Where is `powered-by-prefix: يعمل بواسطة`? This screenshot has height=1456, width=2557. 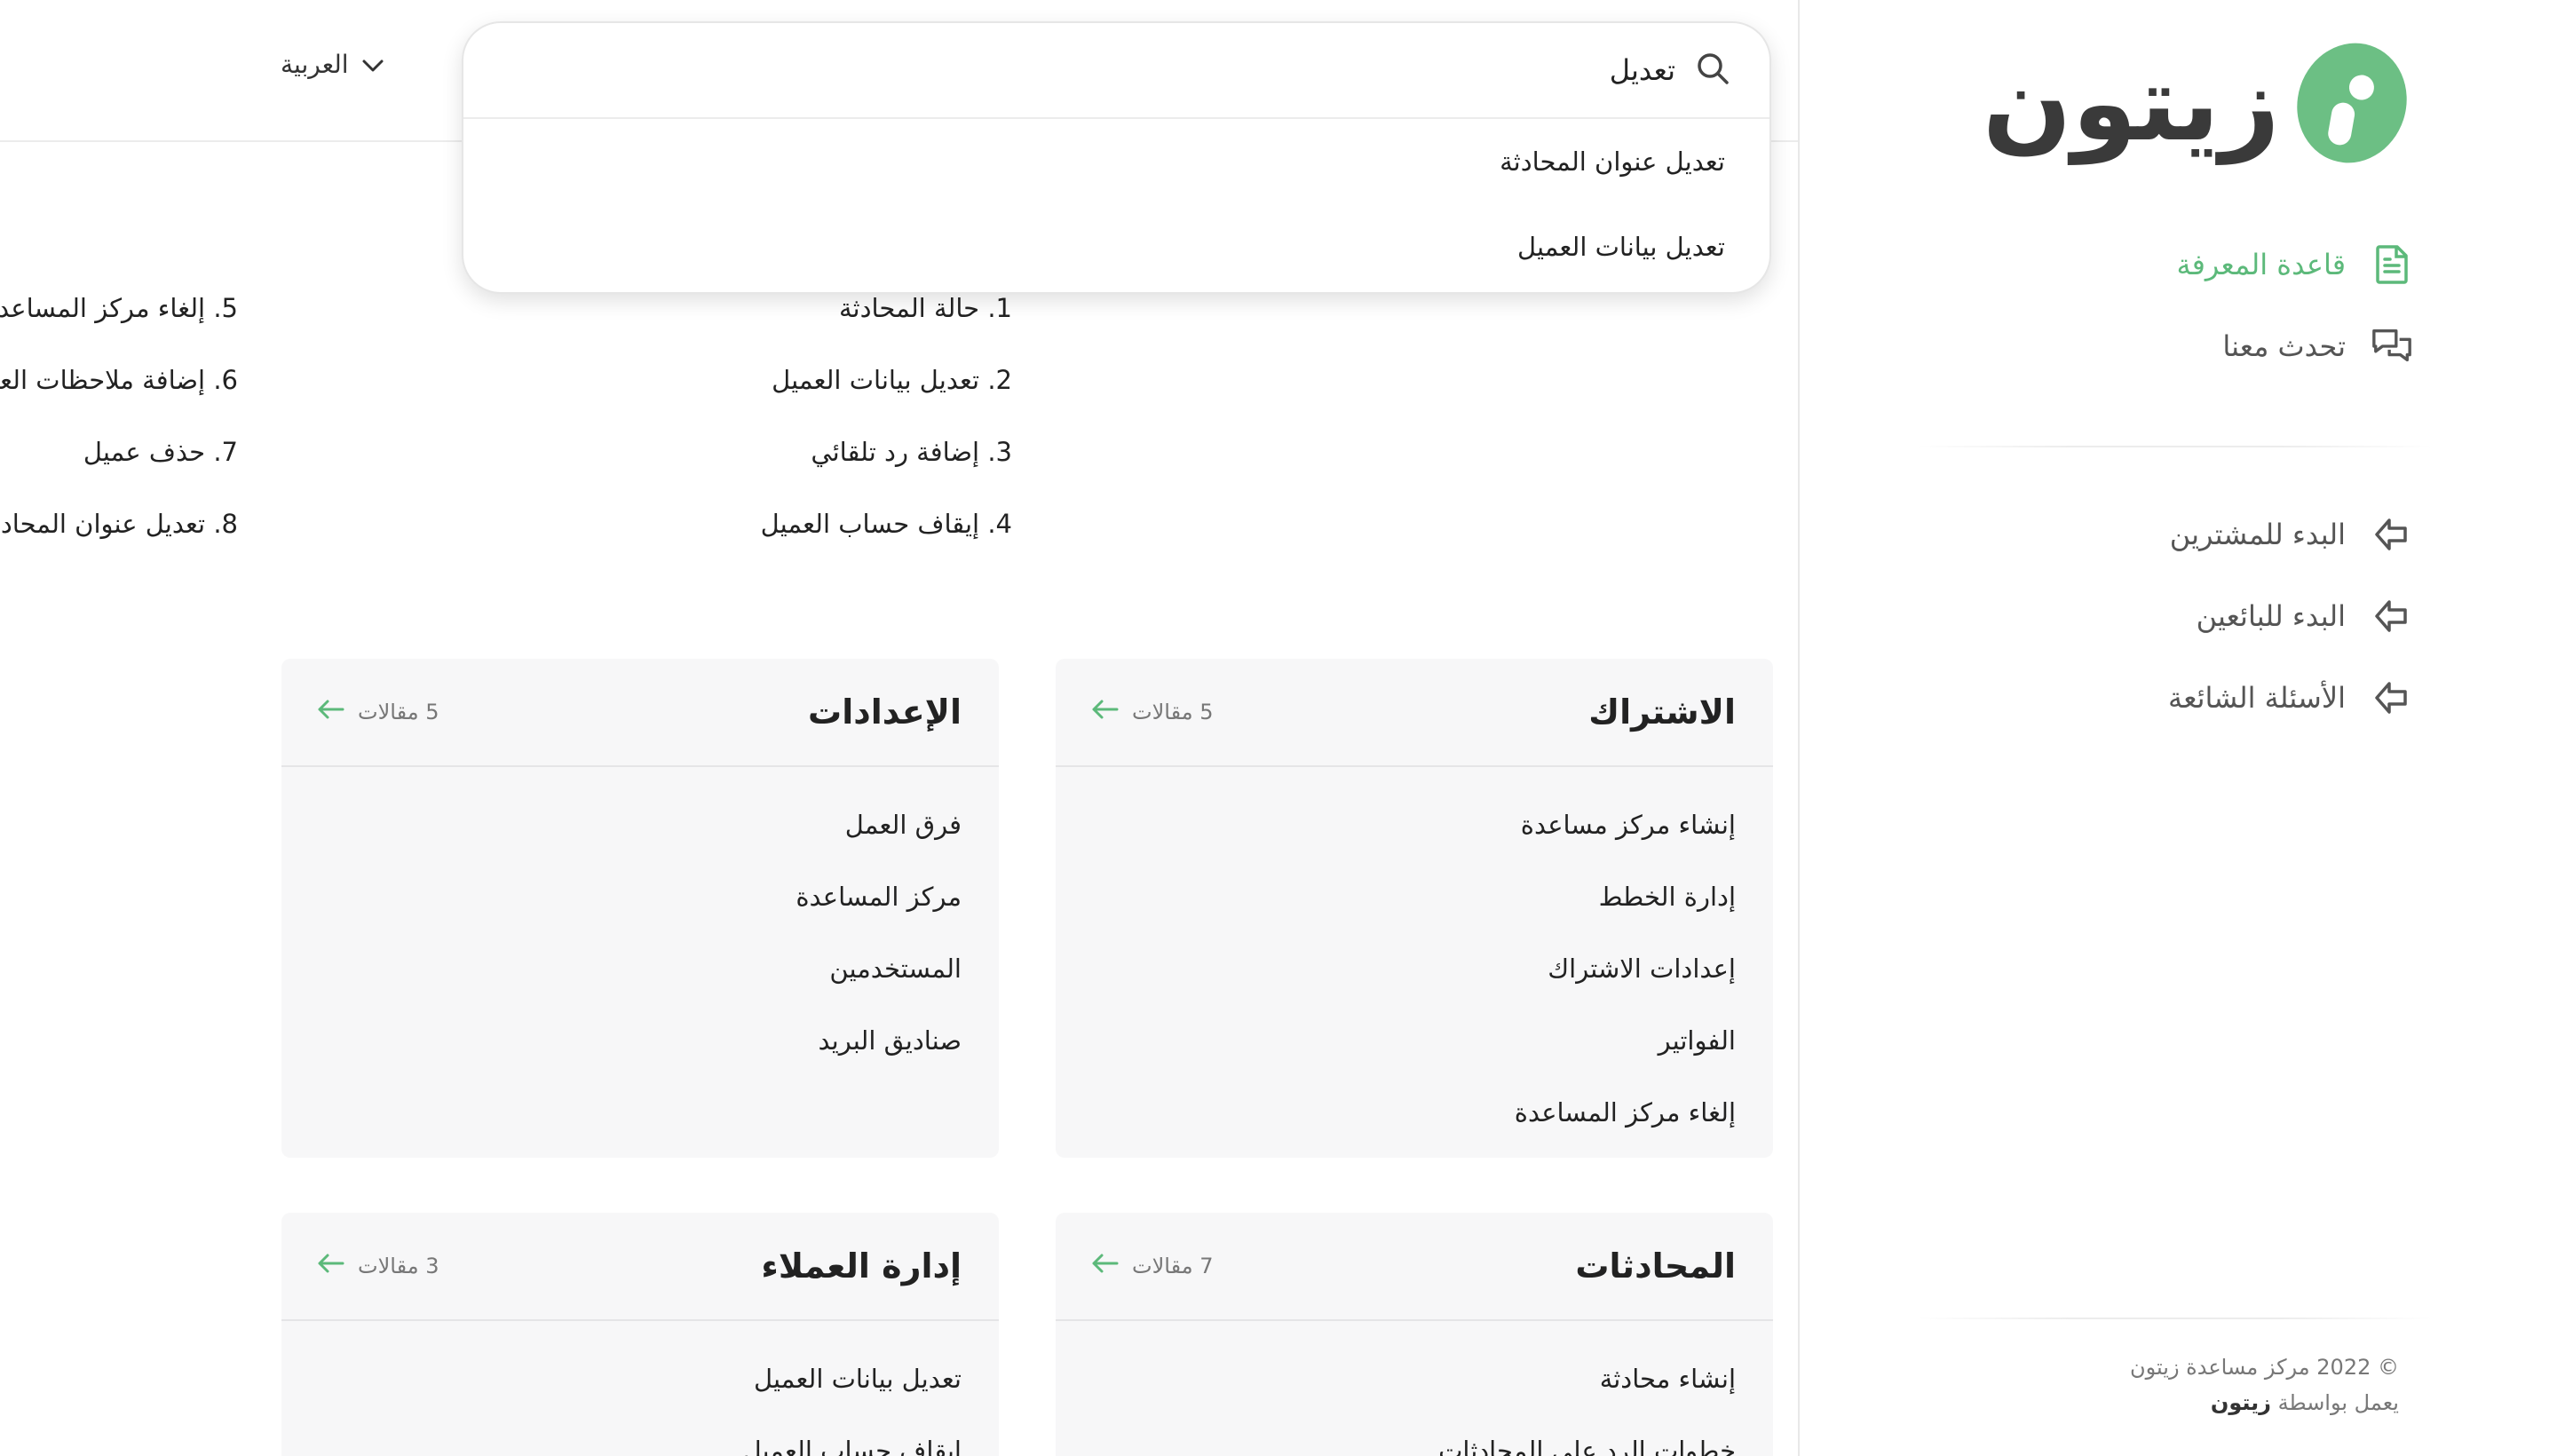 powered-by-prefix: يعمل بواسطة is located at coordinates (2338, 1402).